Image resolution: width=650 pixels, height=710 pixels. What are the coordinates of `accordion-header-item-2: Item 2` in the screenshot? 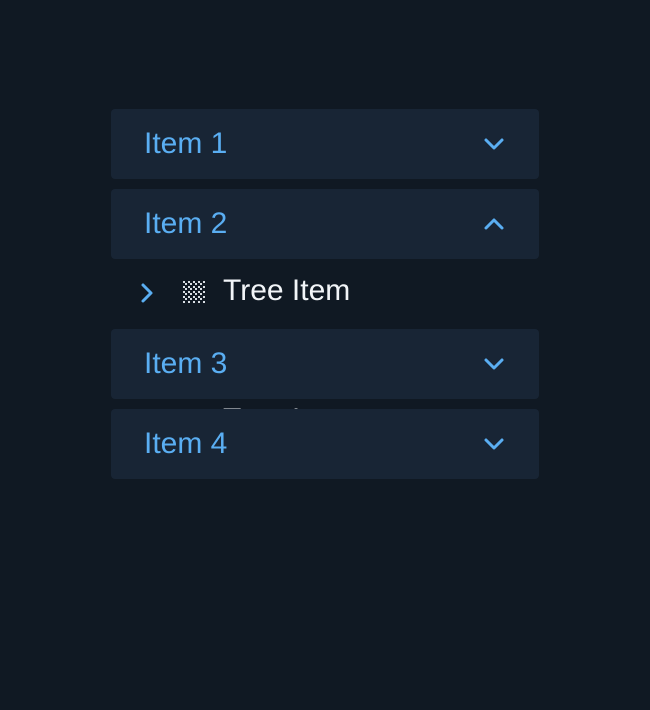 It's located at (325, 224).